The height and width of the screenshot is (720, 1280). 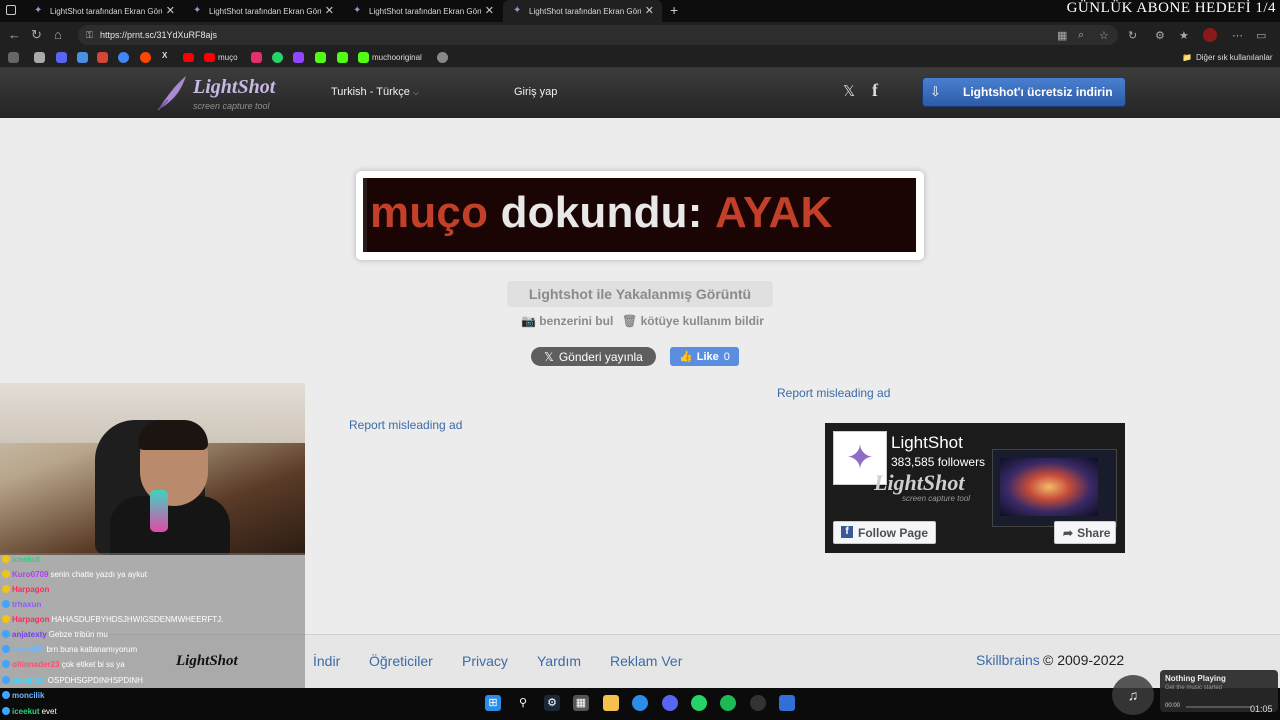 What do you see at coordinates (582, 11) in the screenshot?
I see `browser-tab-active: ✦ LightShot tarafından Ekran Görün ✕` at bounding box center [582, 11].